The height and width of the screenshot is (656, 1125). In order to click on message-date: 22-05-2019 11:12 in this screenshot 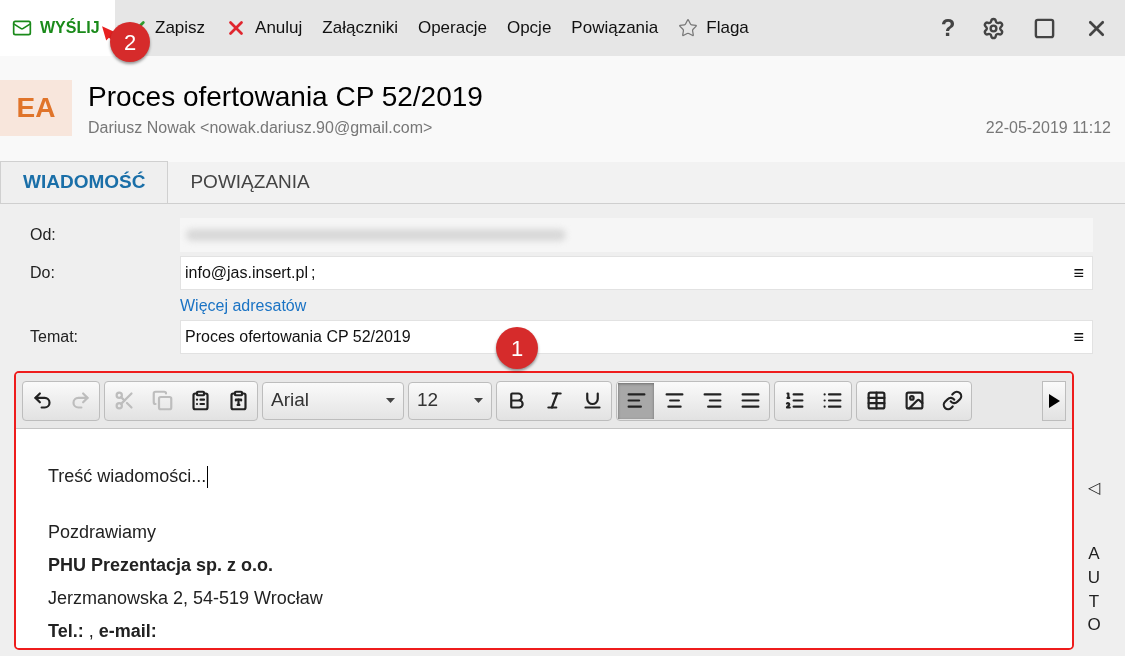, I will do `click(1048, 128)`.